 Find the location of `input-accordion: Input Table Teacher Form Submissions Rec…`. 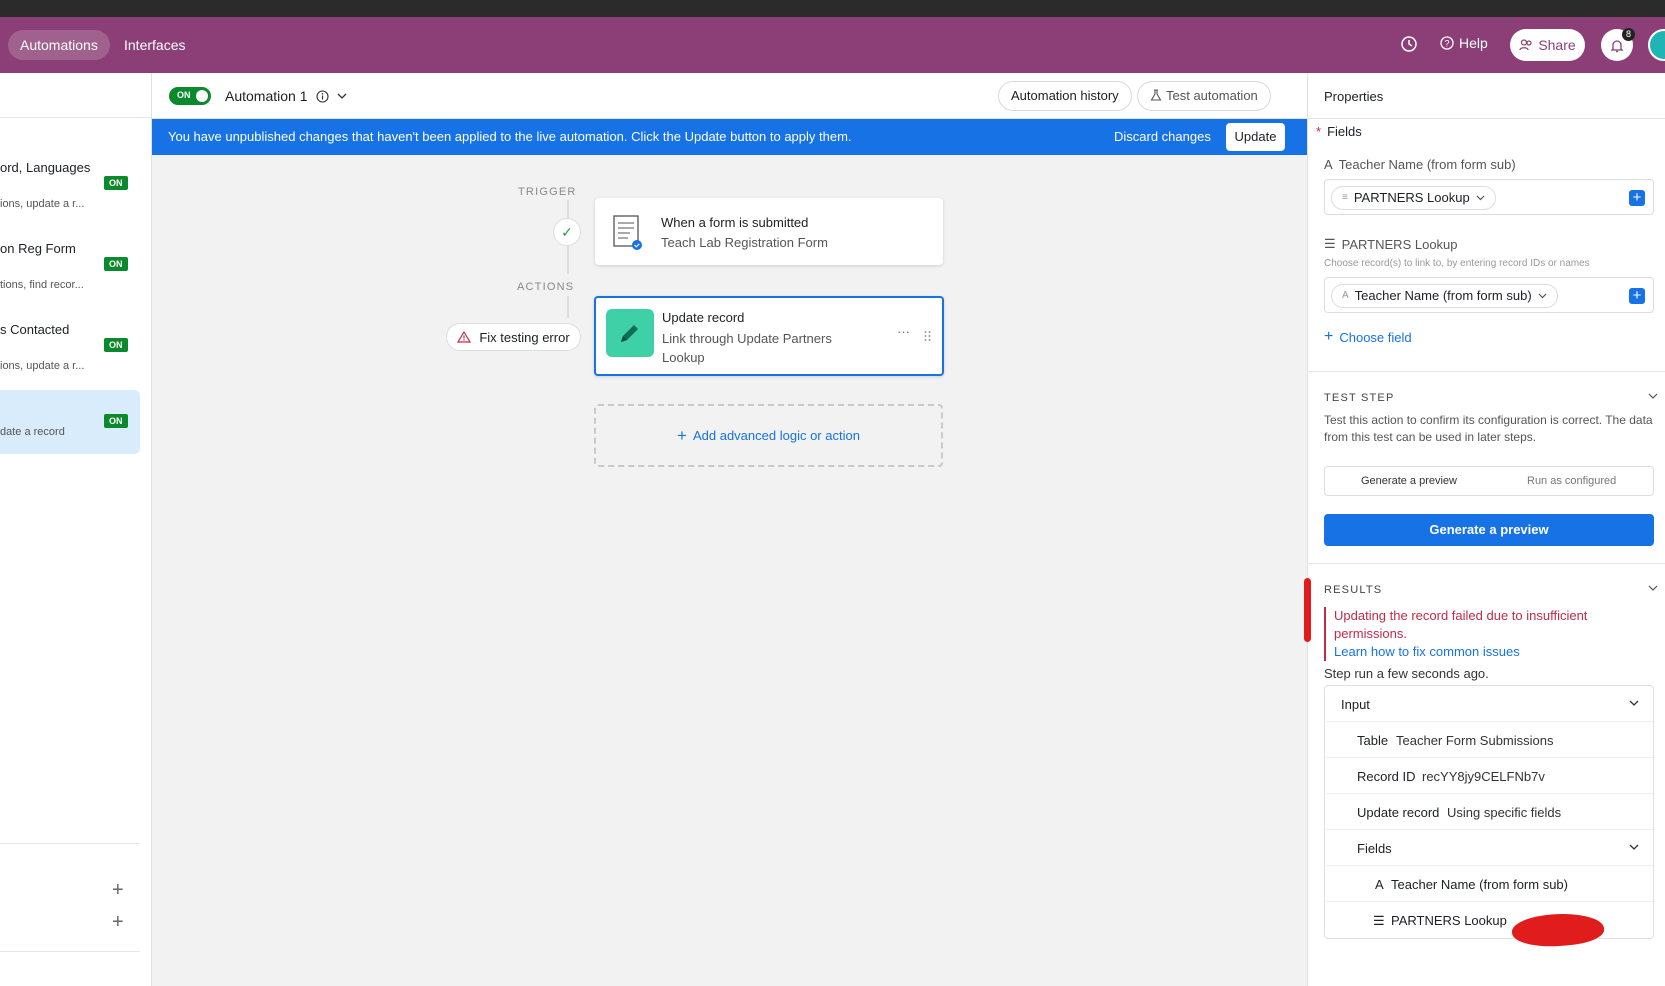

input-accordion: Input Table Teacher Form Submissions Rec… is located at coordinates (1489, 812).